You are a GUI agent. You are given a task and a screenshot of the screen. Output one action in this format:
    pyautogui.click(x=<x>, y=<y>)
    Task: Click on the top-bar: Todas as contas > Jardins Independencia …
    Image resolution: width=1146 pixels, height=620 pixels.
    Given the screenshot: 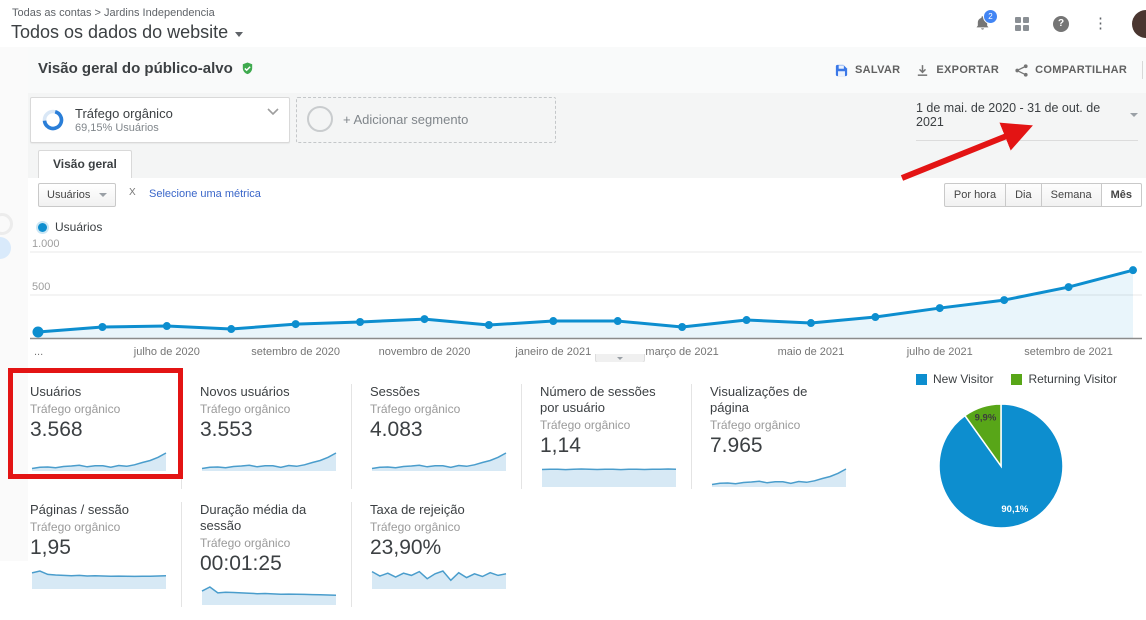 What is the action you would take?
    pyautogui.click(x=573, y=24)
    